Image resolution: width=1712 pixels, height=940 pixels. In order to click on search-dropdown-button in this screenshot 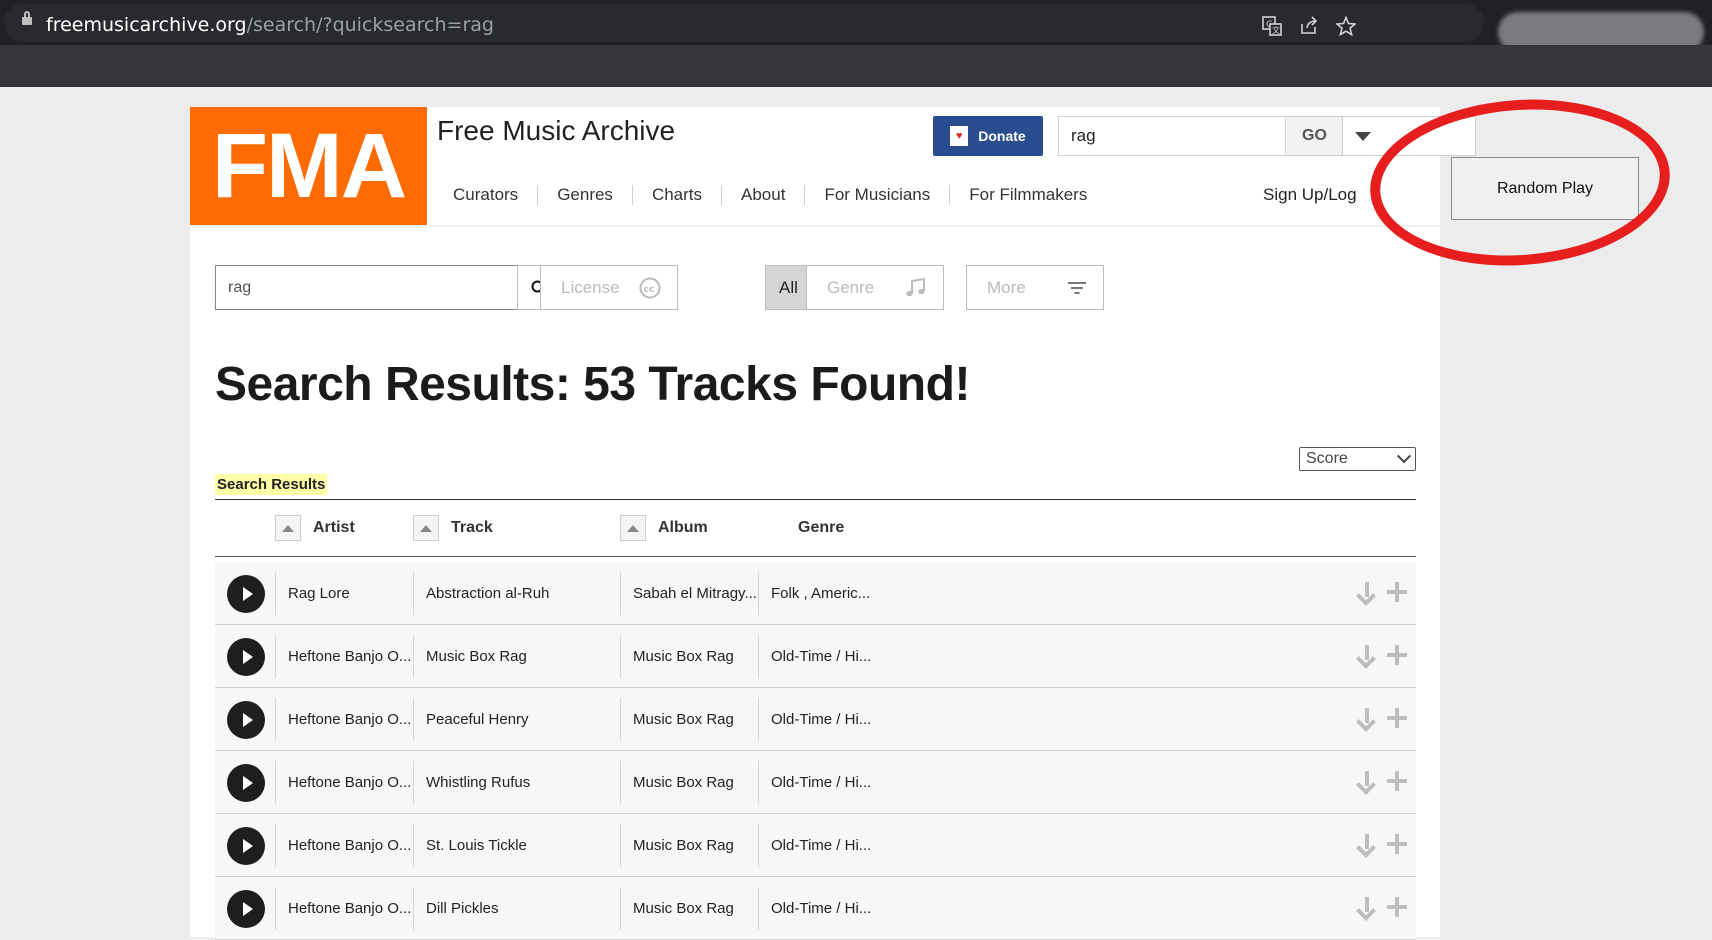, I will do `click(1363, 136)`.